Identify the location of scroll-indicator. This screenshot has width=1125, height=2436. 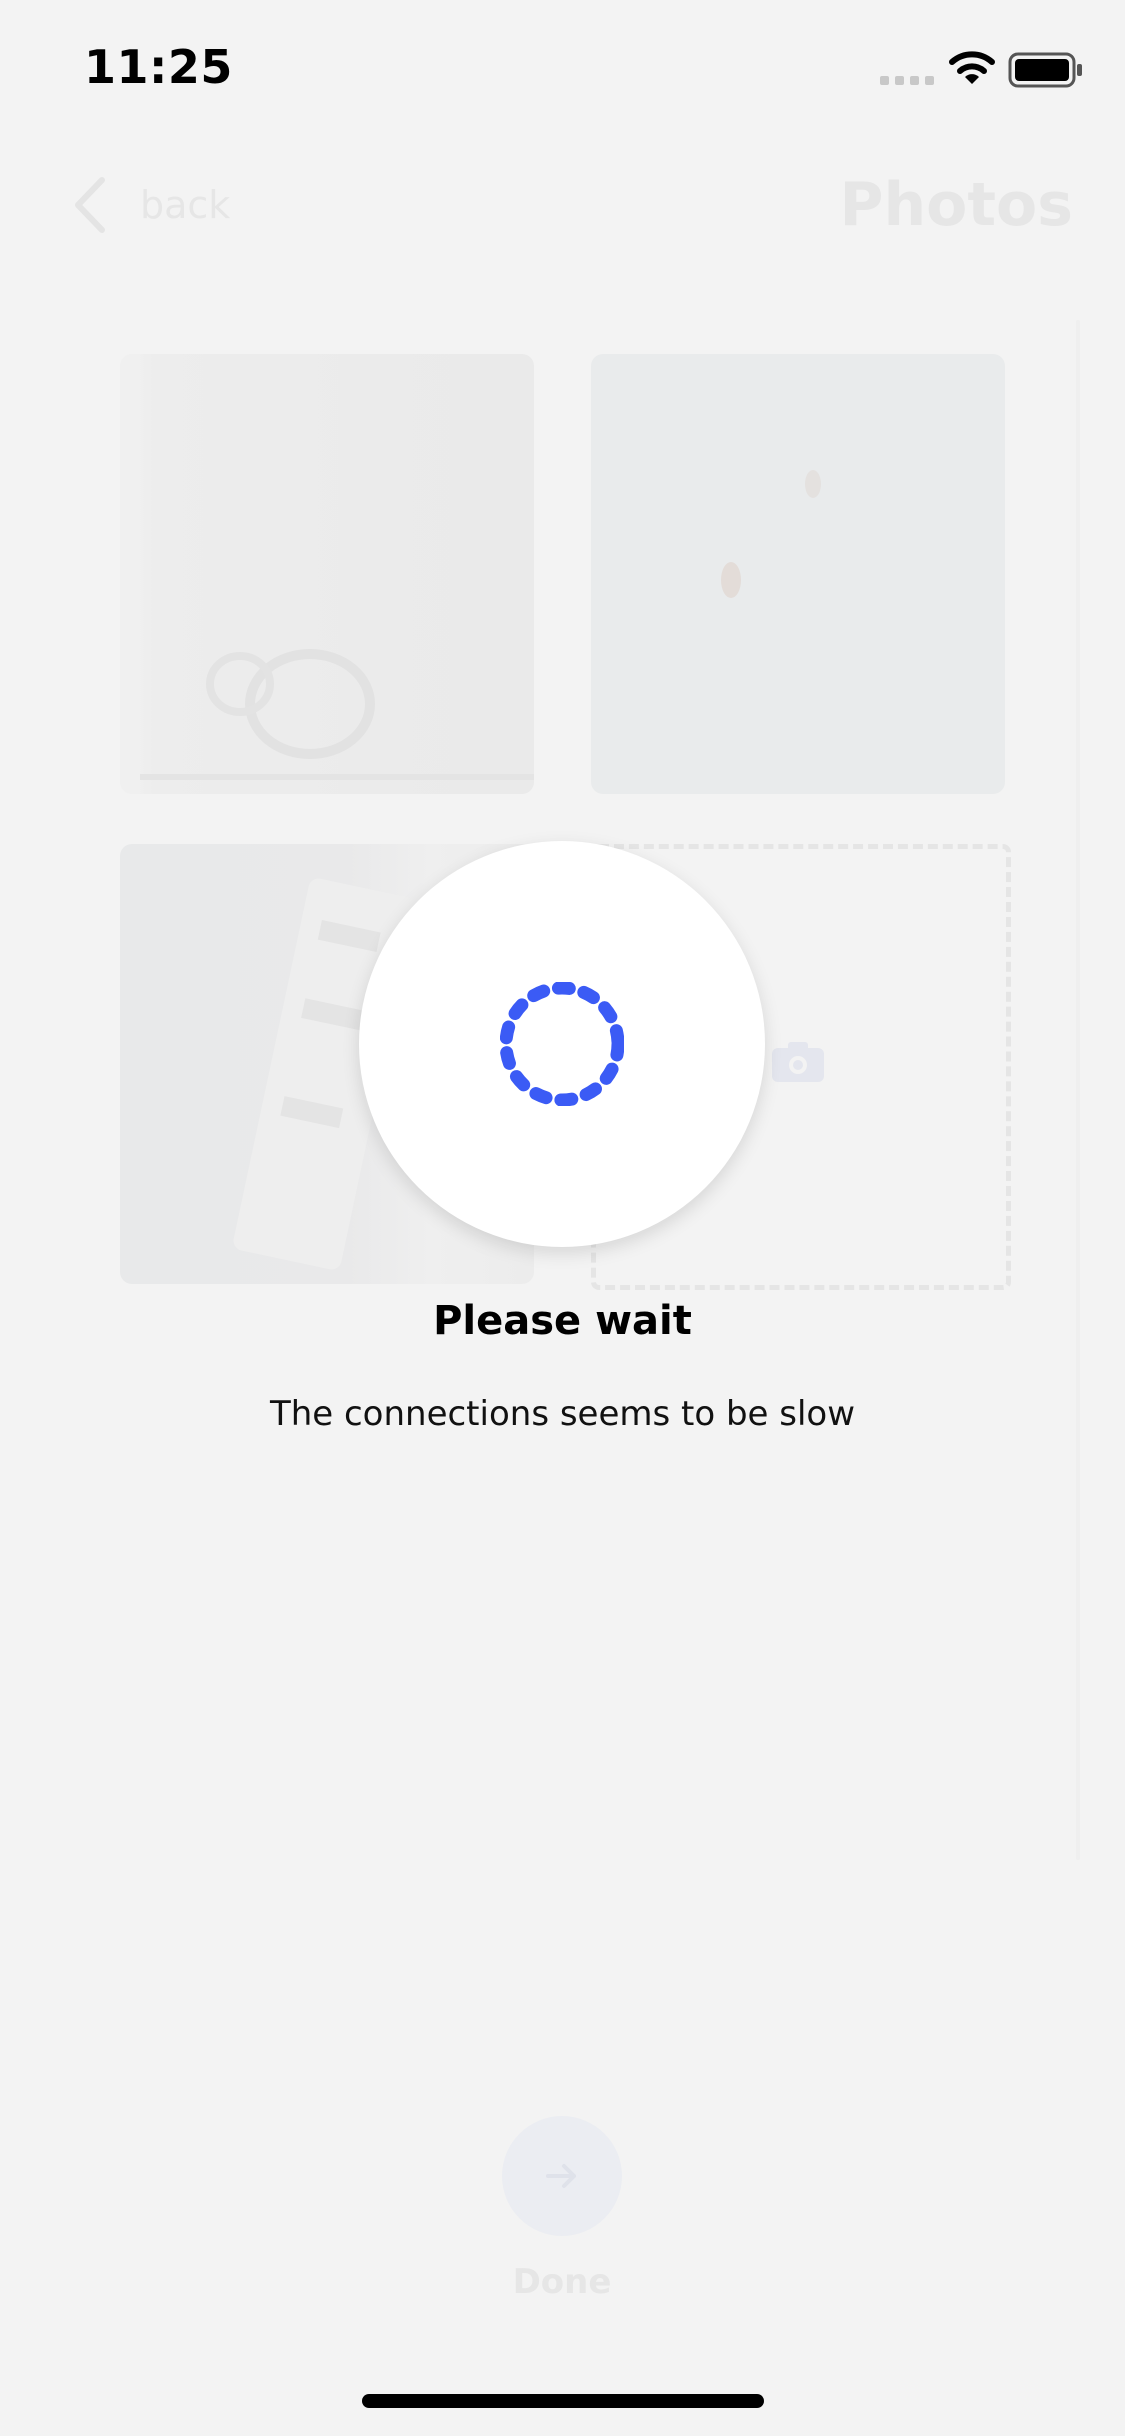
(1078, 1090).